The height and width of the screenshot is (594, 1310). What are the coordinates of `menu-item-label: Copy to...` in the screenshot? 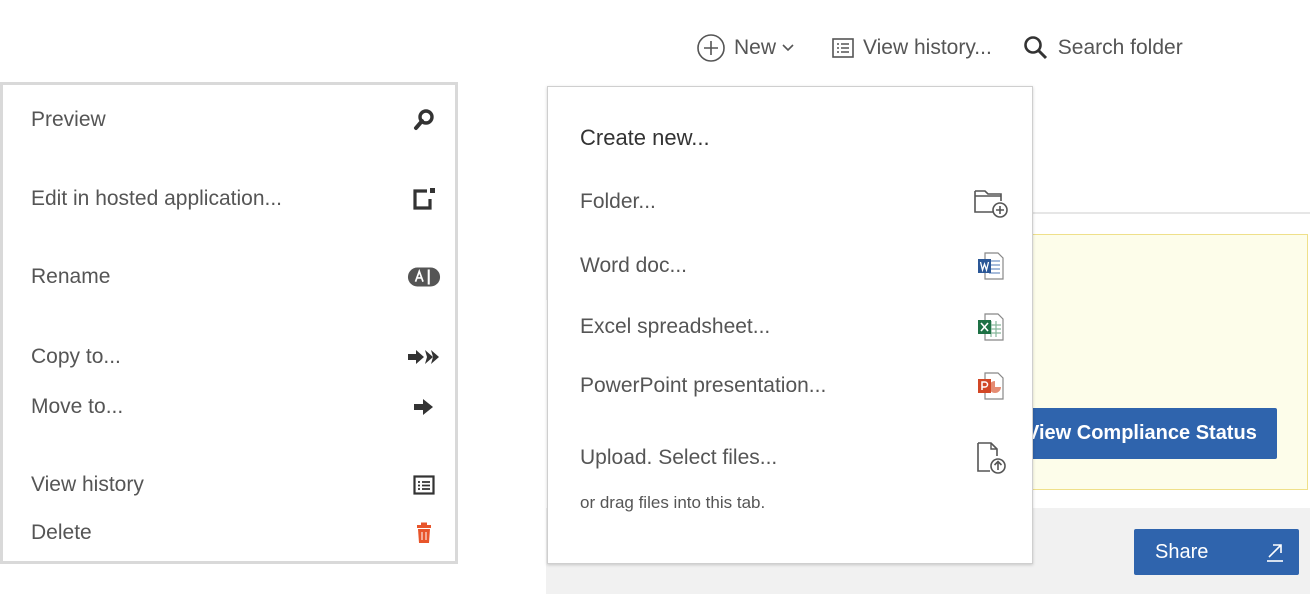 It's located at (76, 356).